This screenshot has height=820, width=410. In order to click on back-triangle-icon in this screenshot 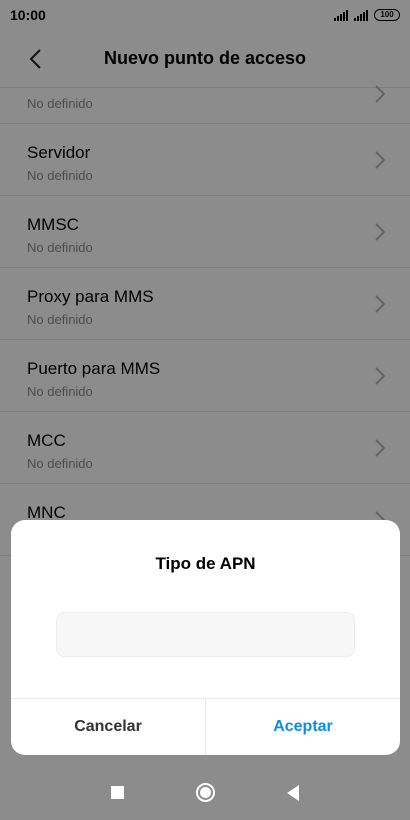, I will do `click(293, 792)`.